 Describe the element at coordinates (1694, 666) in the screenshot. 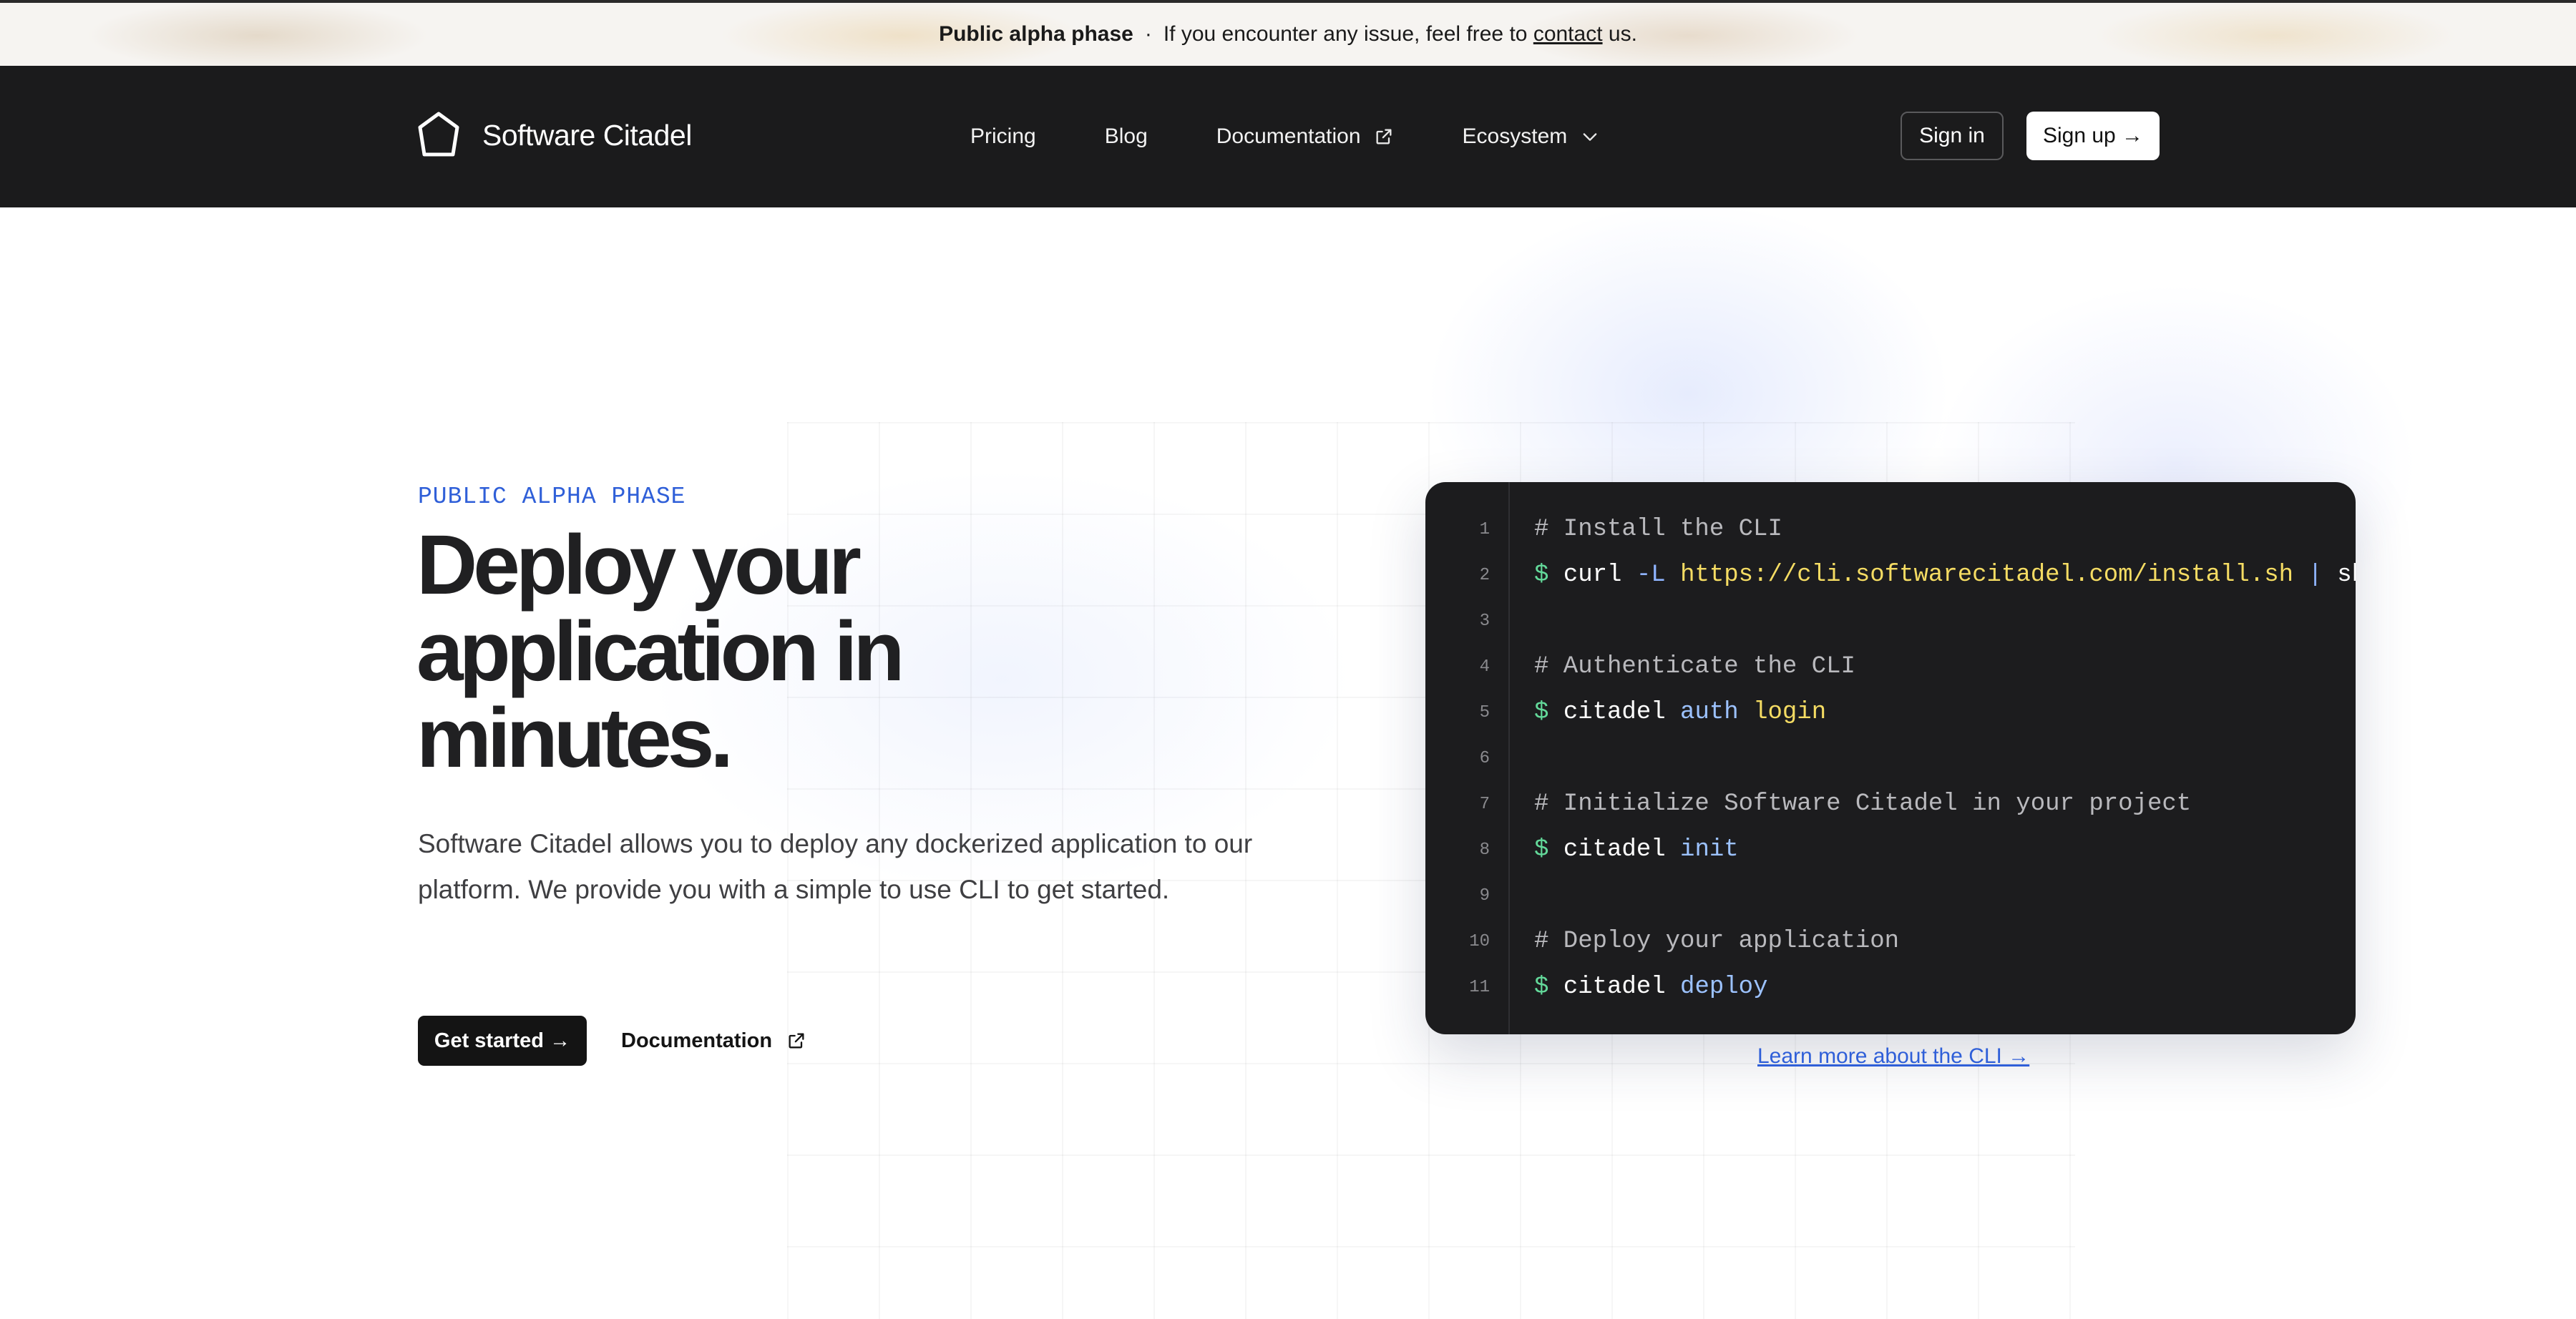

I see `code-comment: # Authenticate the CLI` at that location.